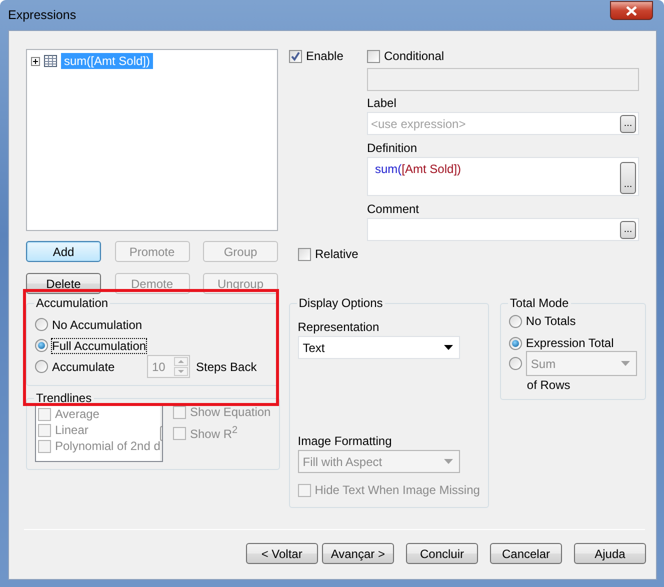 Image resolution: width=664 pixels, height=587 pixels. Describe the element at coordinates (358, 553) in the screenshot. I see `wizard-button: Avançar >` at that location.